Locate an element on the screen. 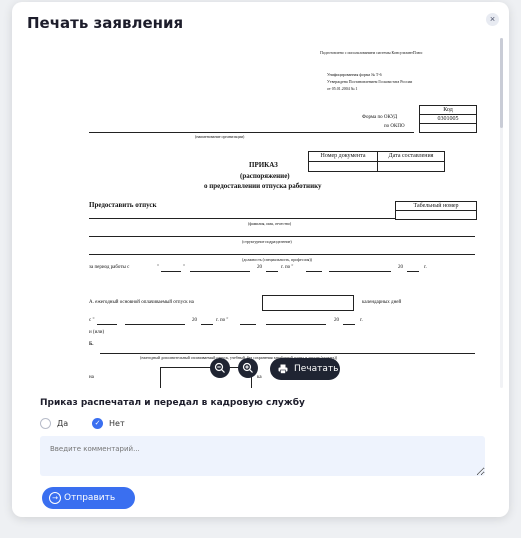  period-day-line is located at coordinates (171, 271).